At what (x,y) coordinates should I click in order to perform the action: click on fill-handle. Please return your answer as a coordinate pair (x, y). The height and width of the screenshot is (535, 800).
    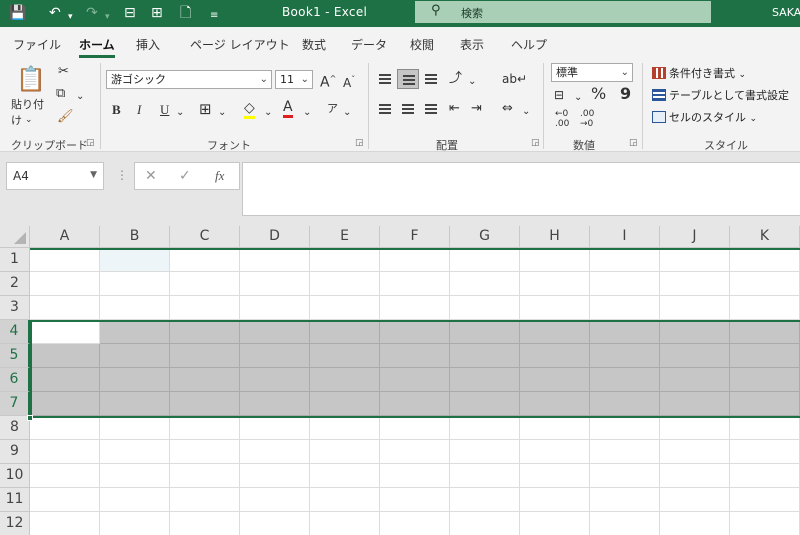
    Looking at the image, I should click on (30, 418).